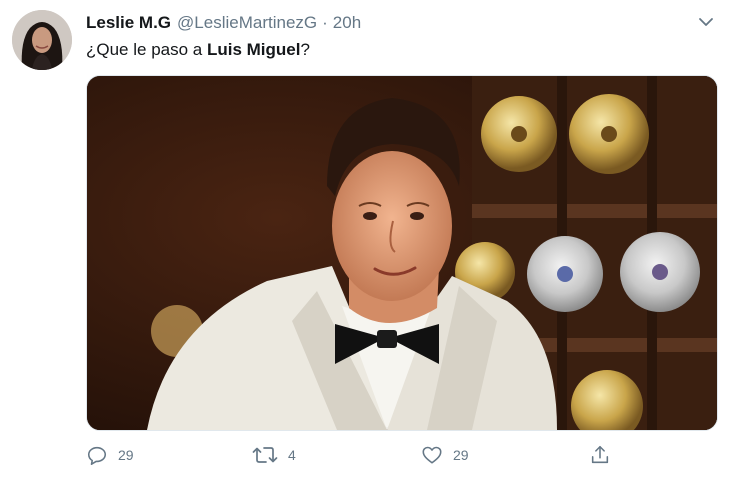 The image size is (730, 478). I want to click on retweet-icon, so click(265, 455).